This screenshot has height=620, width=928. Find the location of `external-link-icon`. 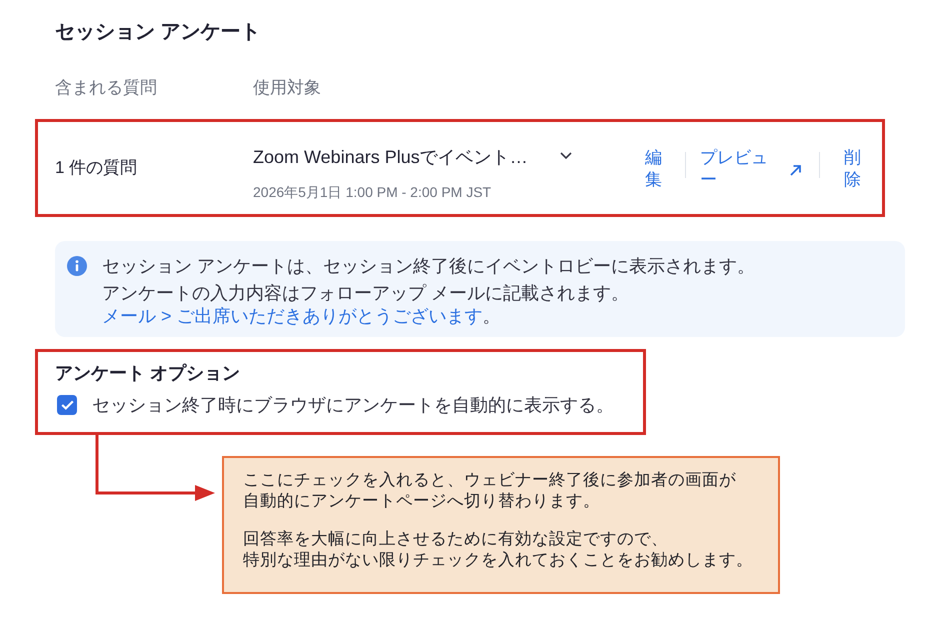

external-link-icon is located at coordinates (795, 170).